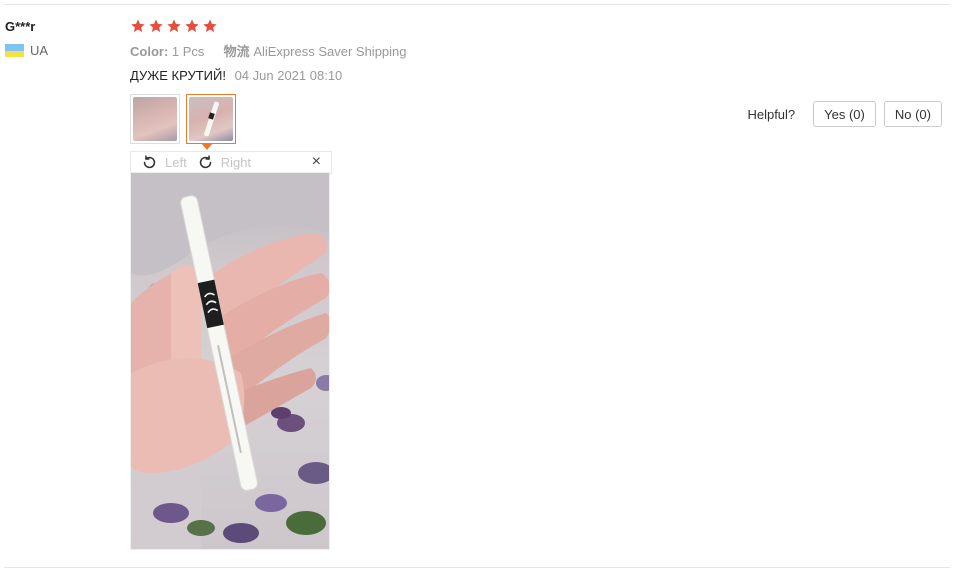 The image size is (954, 570). I want to click on rotate-left-button: Left, so click(164, 162).